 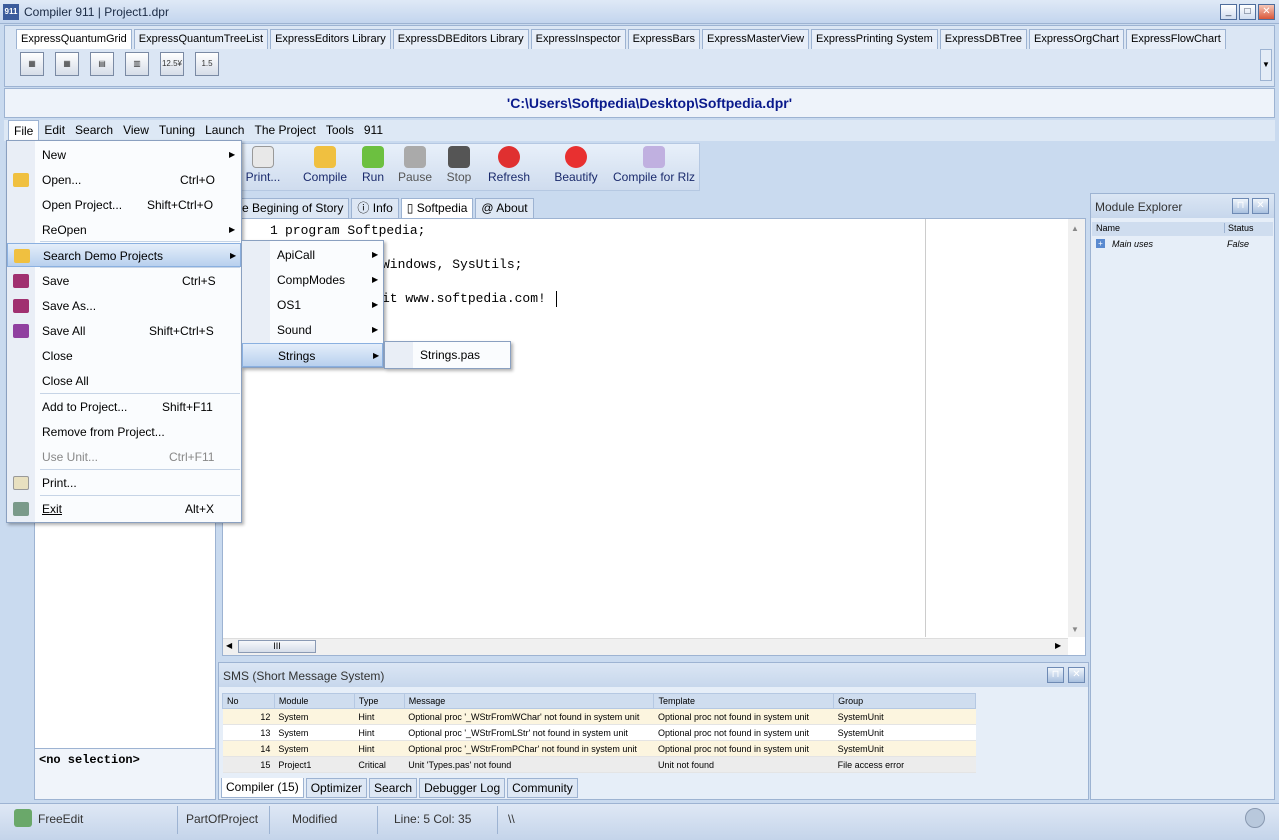 I want to click on column-message: Message, so click(x=529, y=701).